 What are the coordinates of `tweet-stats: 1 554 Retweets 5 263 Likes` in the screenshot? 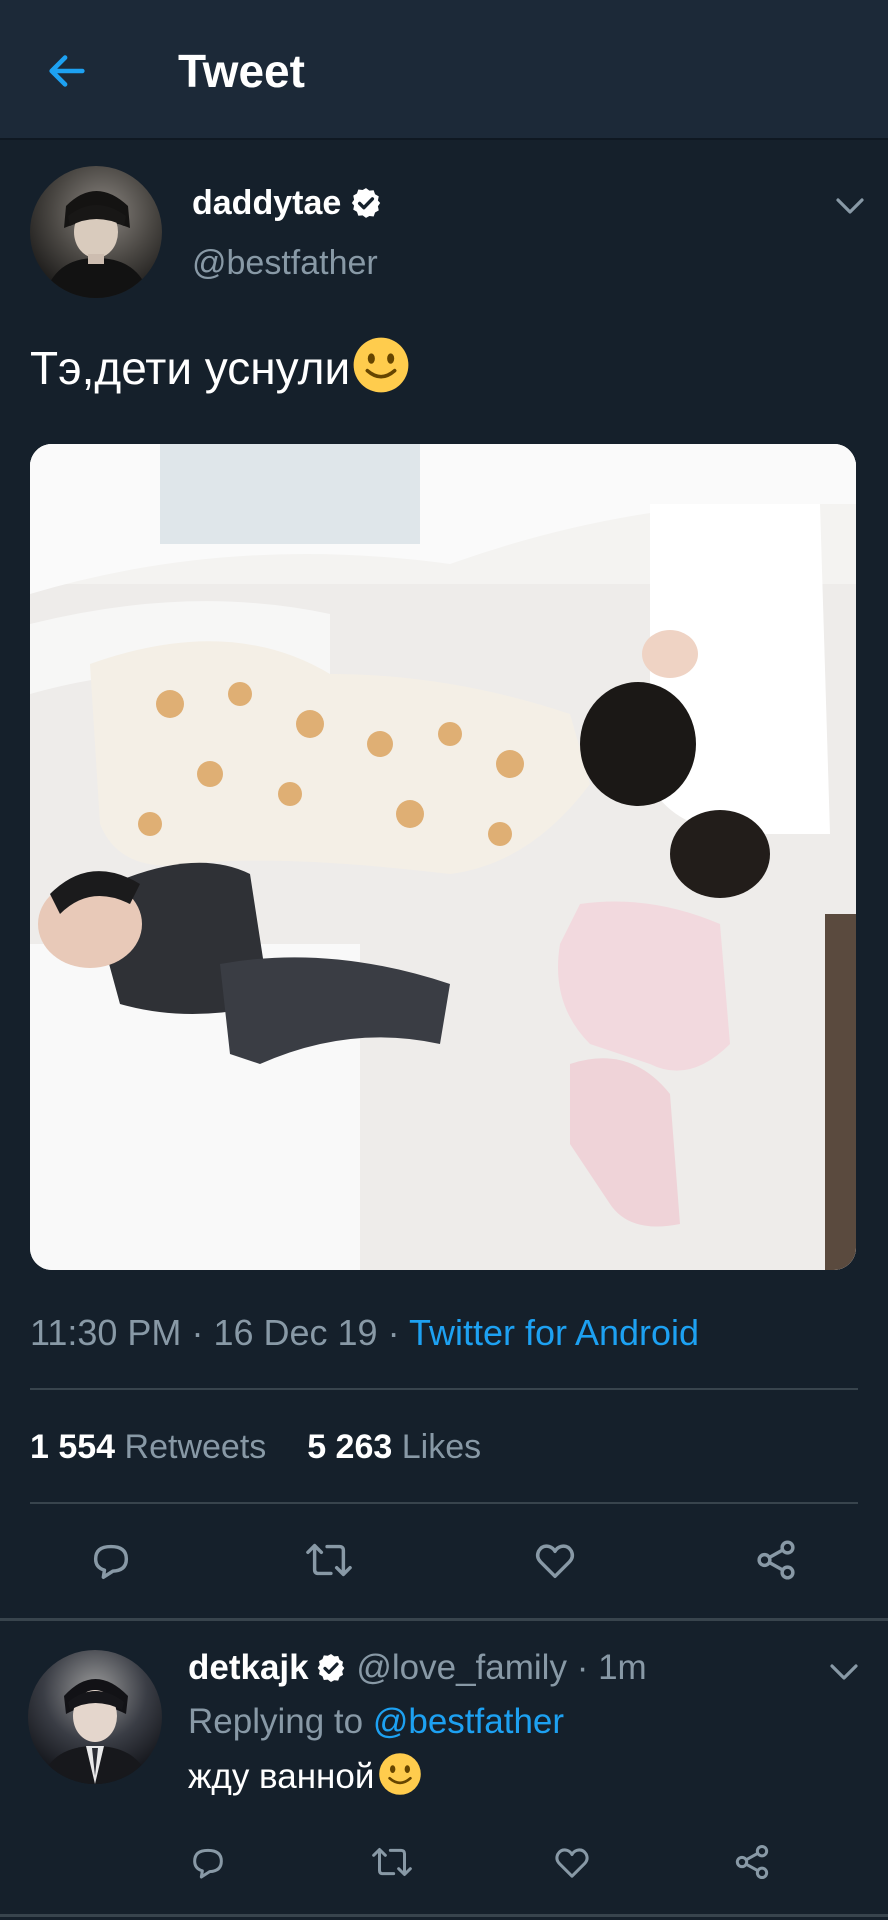 It's located at (255, 1447).